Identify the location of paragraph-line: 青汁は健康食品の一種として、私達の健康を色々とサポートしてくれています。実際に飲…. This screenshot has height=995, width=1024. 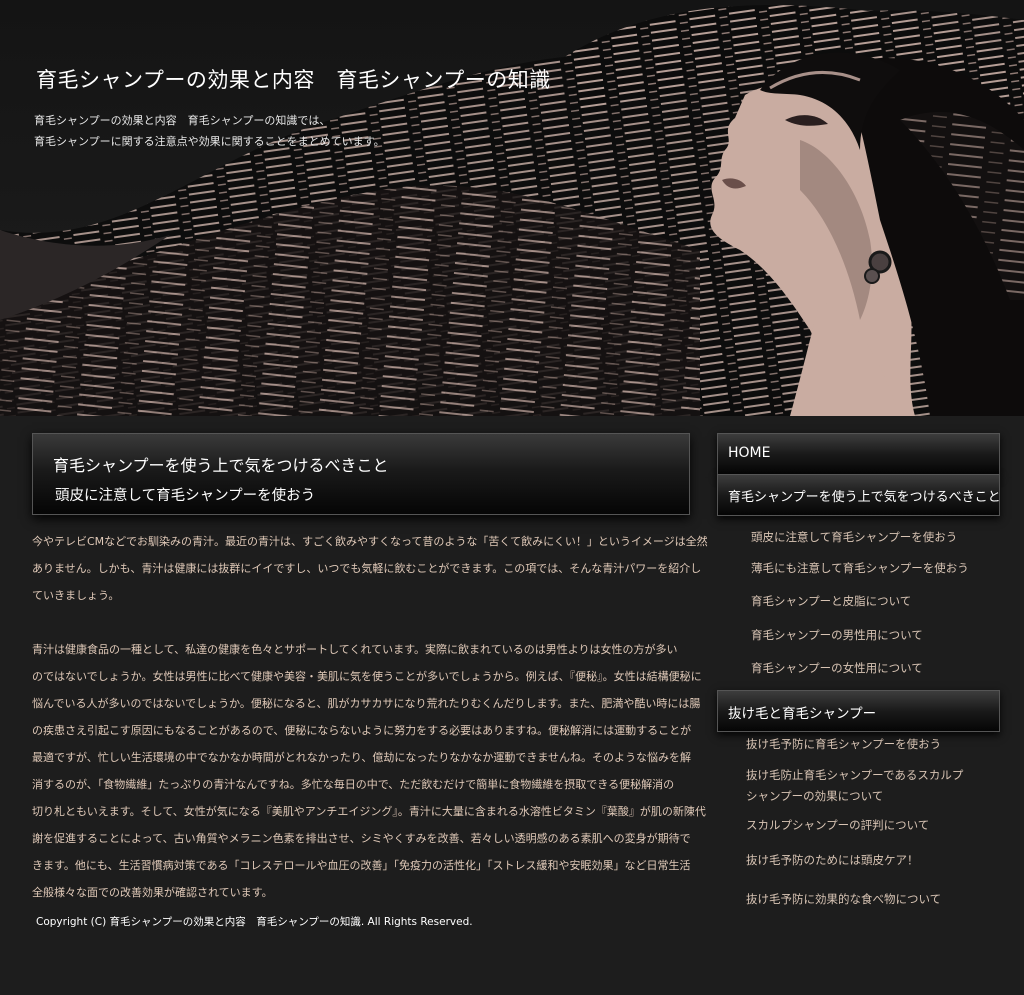
(355, 649).